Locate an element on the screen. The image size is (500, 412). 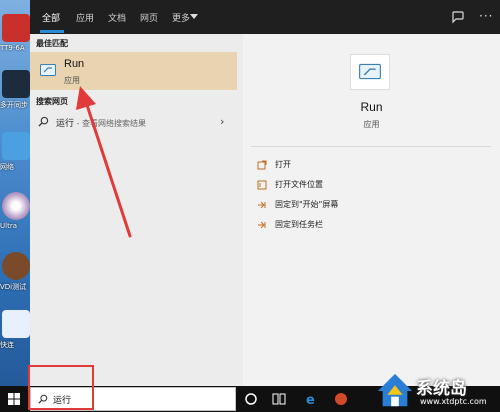
web-search-query: 运行 is located at coordinates (65, 124).